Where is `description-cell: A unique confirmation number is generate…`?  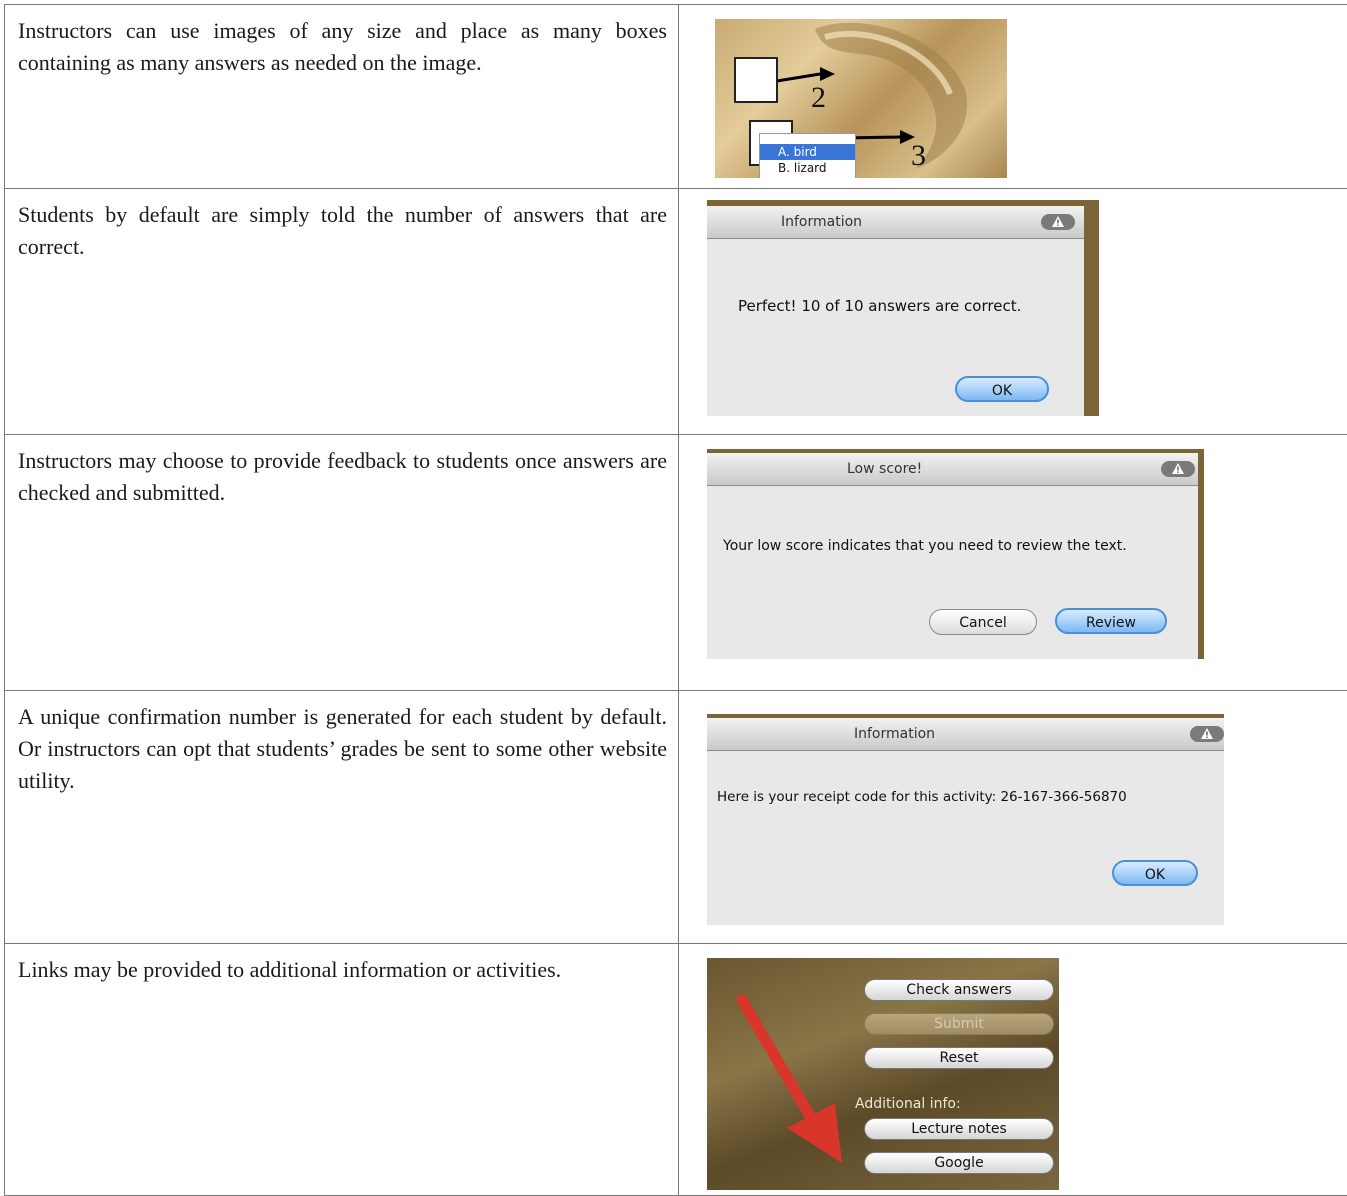 description-cell: A unique confirmation number is generate… is located at coordinates (342, 817).